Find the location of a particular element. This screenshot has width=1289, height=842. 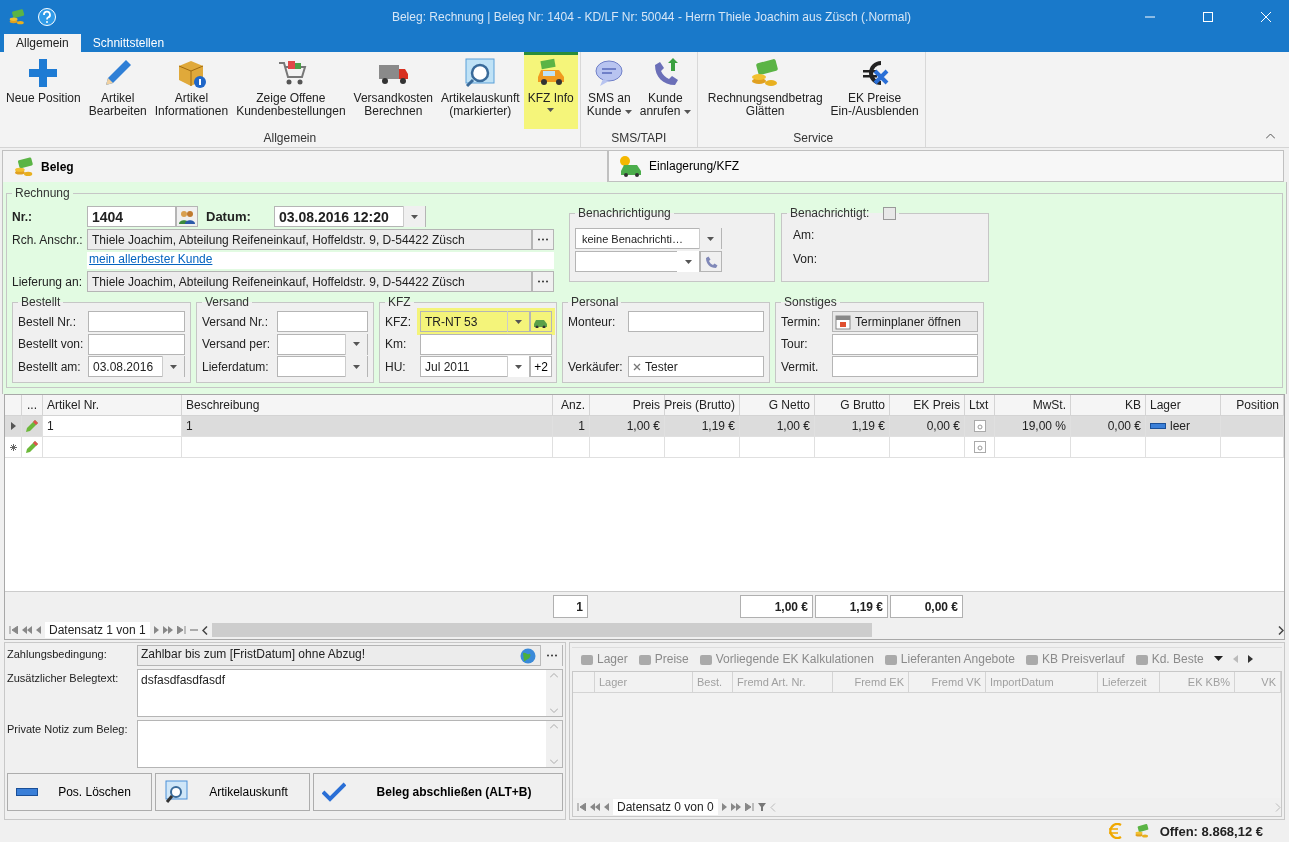

scrollbar-thumb is located at coordinates (541, 630).